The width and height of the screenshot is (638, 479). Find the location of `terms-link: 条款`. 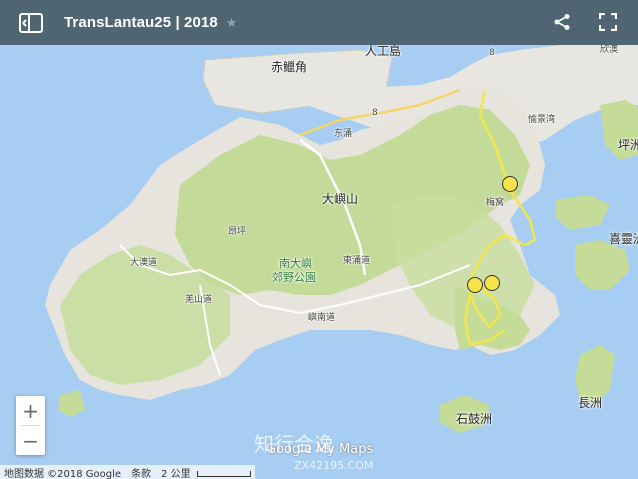

terms-link: 条款 is located at coordinates (141, 472).